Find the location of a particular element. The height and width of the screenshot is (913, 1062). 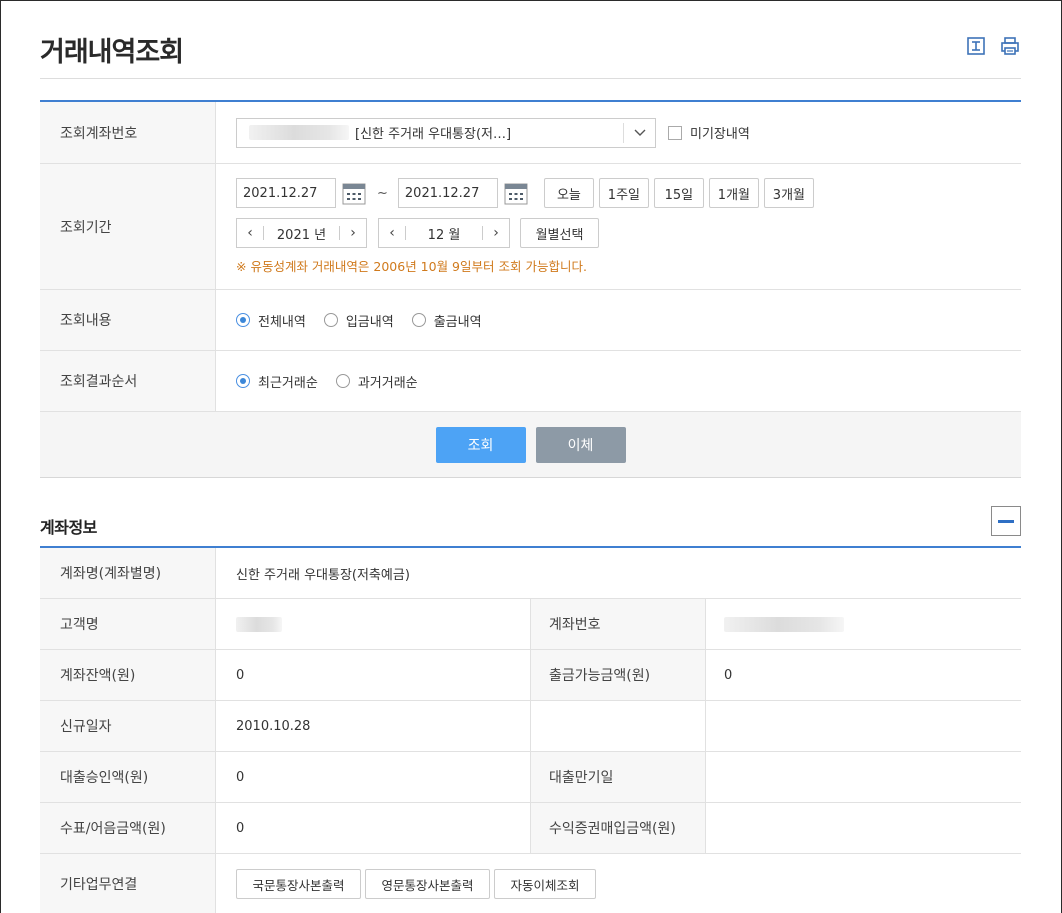

order-recent-radio: 최근거래순 is located at coordinates (277, 381).